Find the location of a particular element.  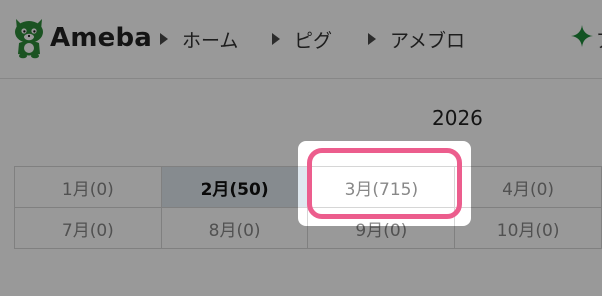

month-cell-february: 2月(50) is located at coordinates (234, 187).